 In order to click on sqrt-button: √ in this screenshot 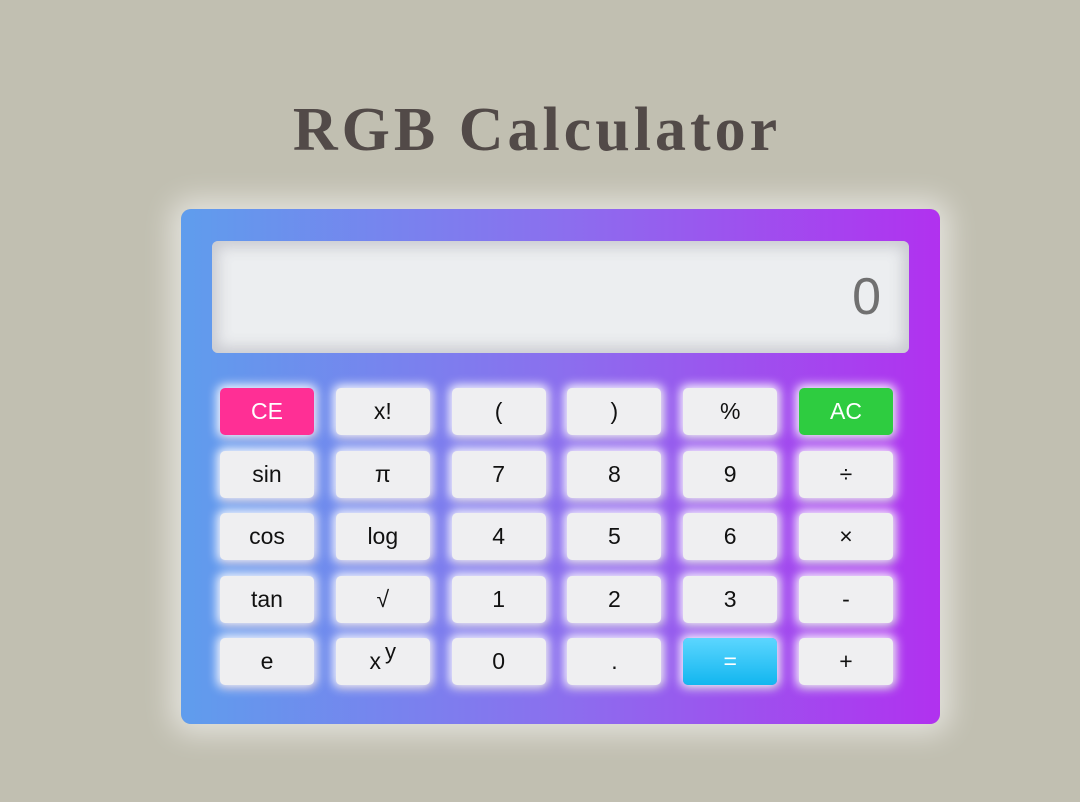, I will do `click(382, 599)`.